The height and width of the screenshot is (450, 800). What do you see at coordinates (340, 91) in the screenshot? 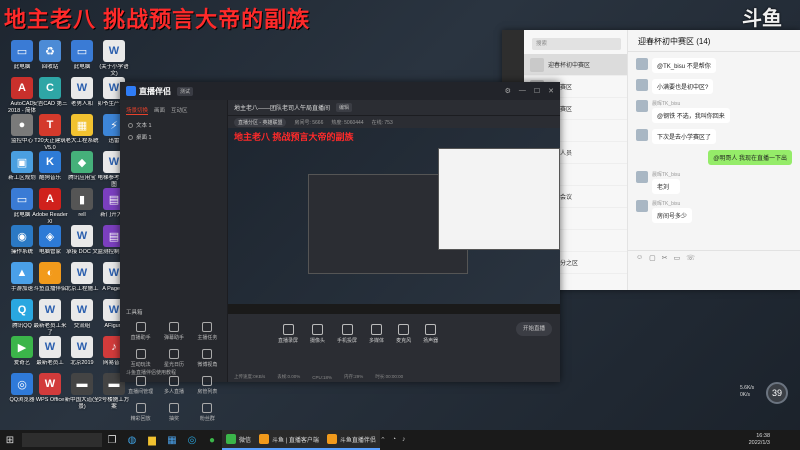
I see `stream-app-titlebar: 直播伴侣 测试 ⚙ — ☐ ✕` at bounding box center [340, 91].